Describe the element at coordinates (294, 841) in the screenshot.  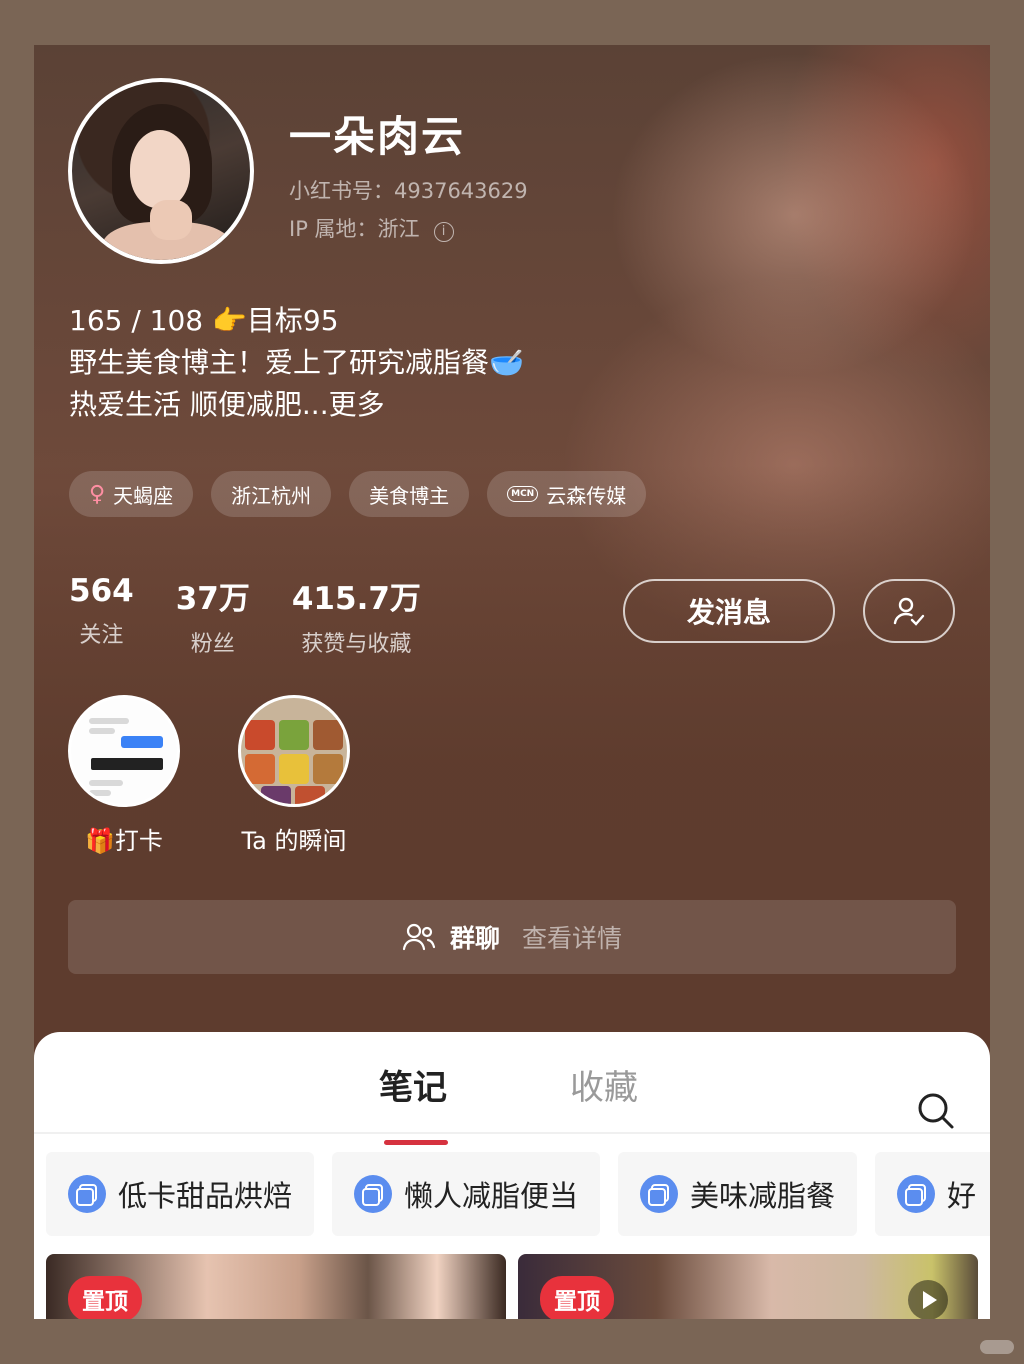
I see `highlight-label: Ta 的瞬间` at that location.